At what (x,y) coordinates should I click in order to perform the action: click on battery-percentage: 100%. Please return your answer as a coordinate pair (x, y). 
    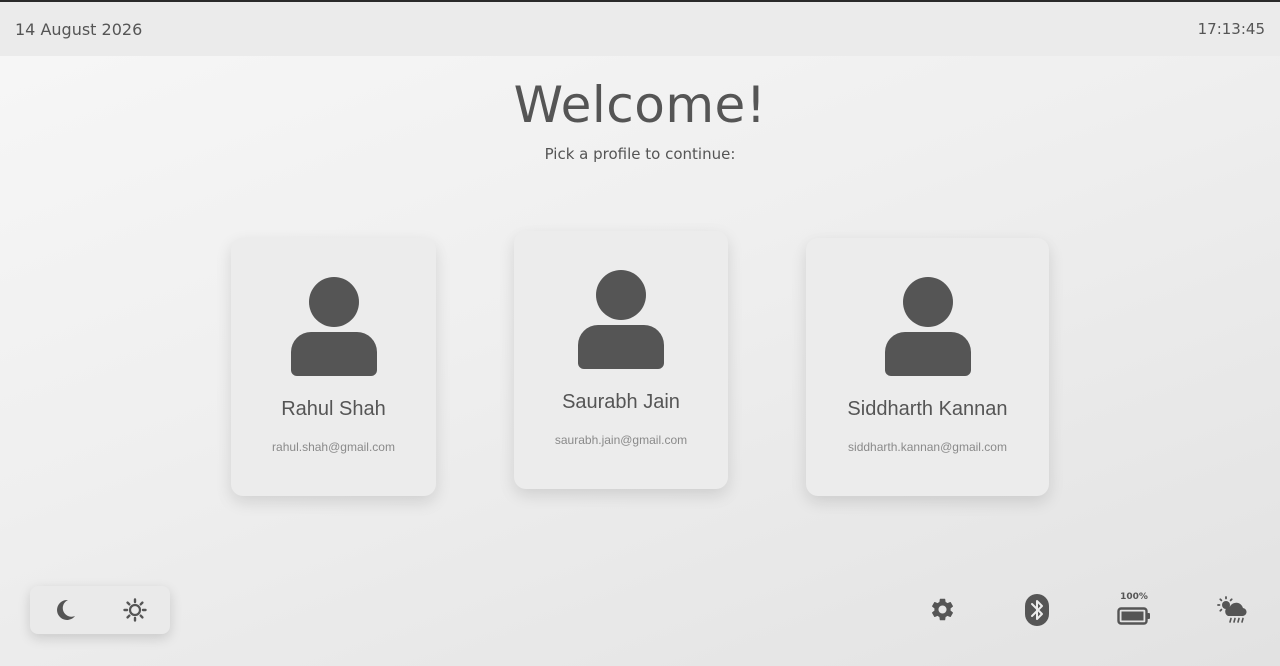
    Looking at the image, I should click on (1134, 597).